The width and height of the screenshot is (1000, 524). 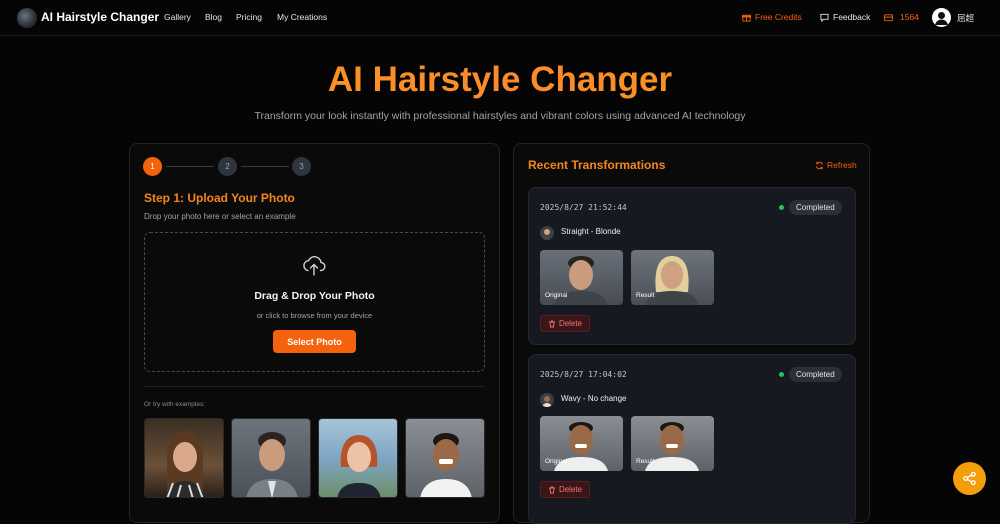 What do you see at coordinates (591, 231) in the screenshot?
I see `style-name: Straight - Blonde` at bounding box center [591, 231].